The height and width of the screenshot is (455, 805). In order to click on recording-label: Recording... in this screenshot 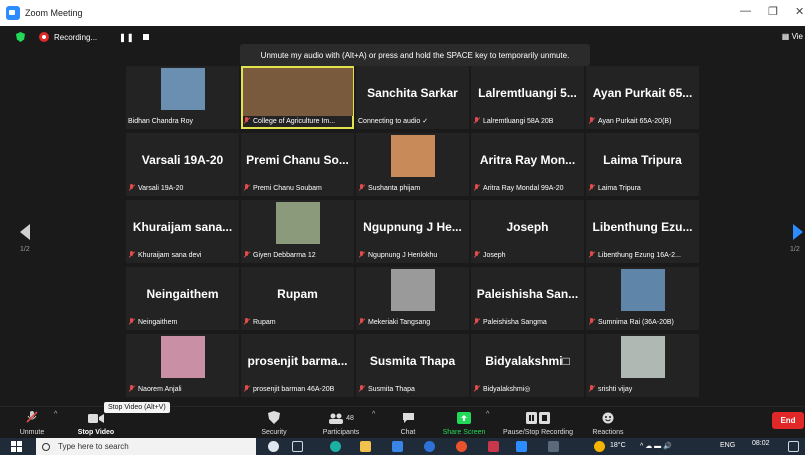, I will do `click(76, 37)`.